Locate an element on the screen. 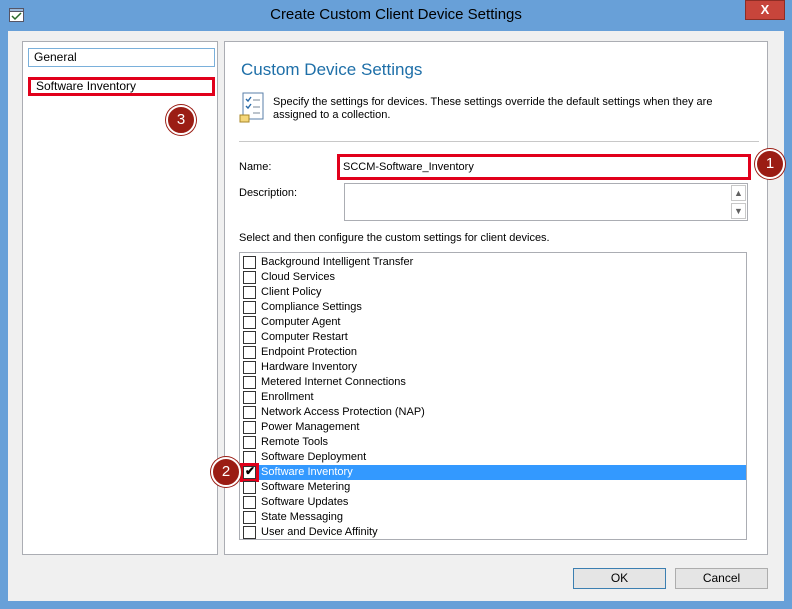 This screenshot has width=792, height=609. list-item: Software Deployment is located at coordinates (493, 457).